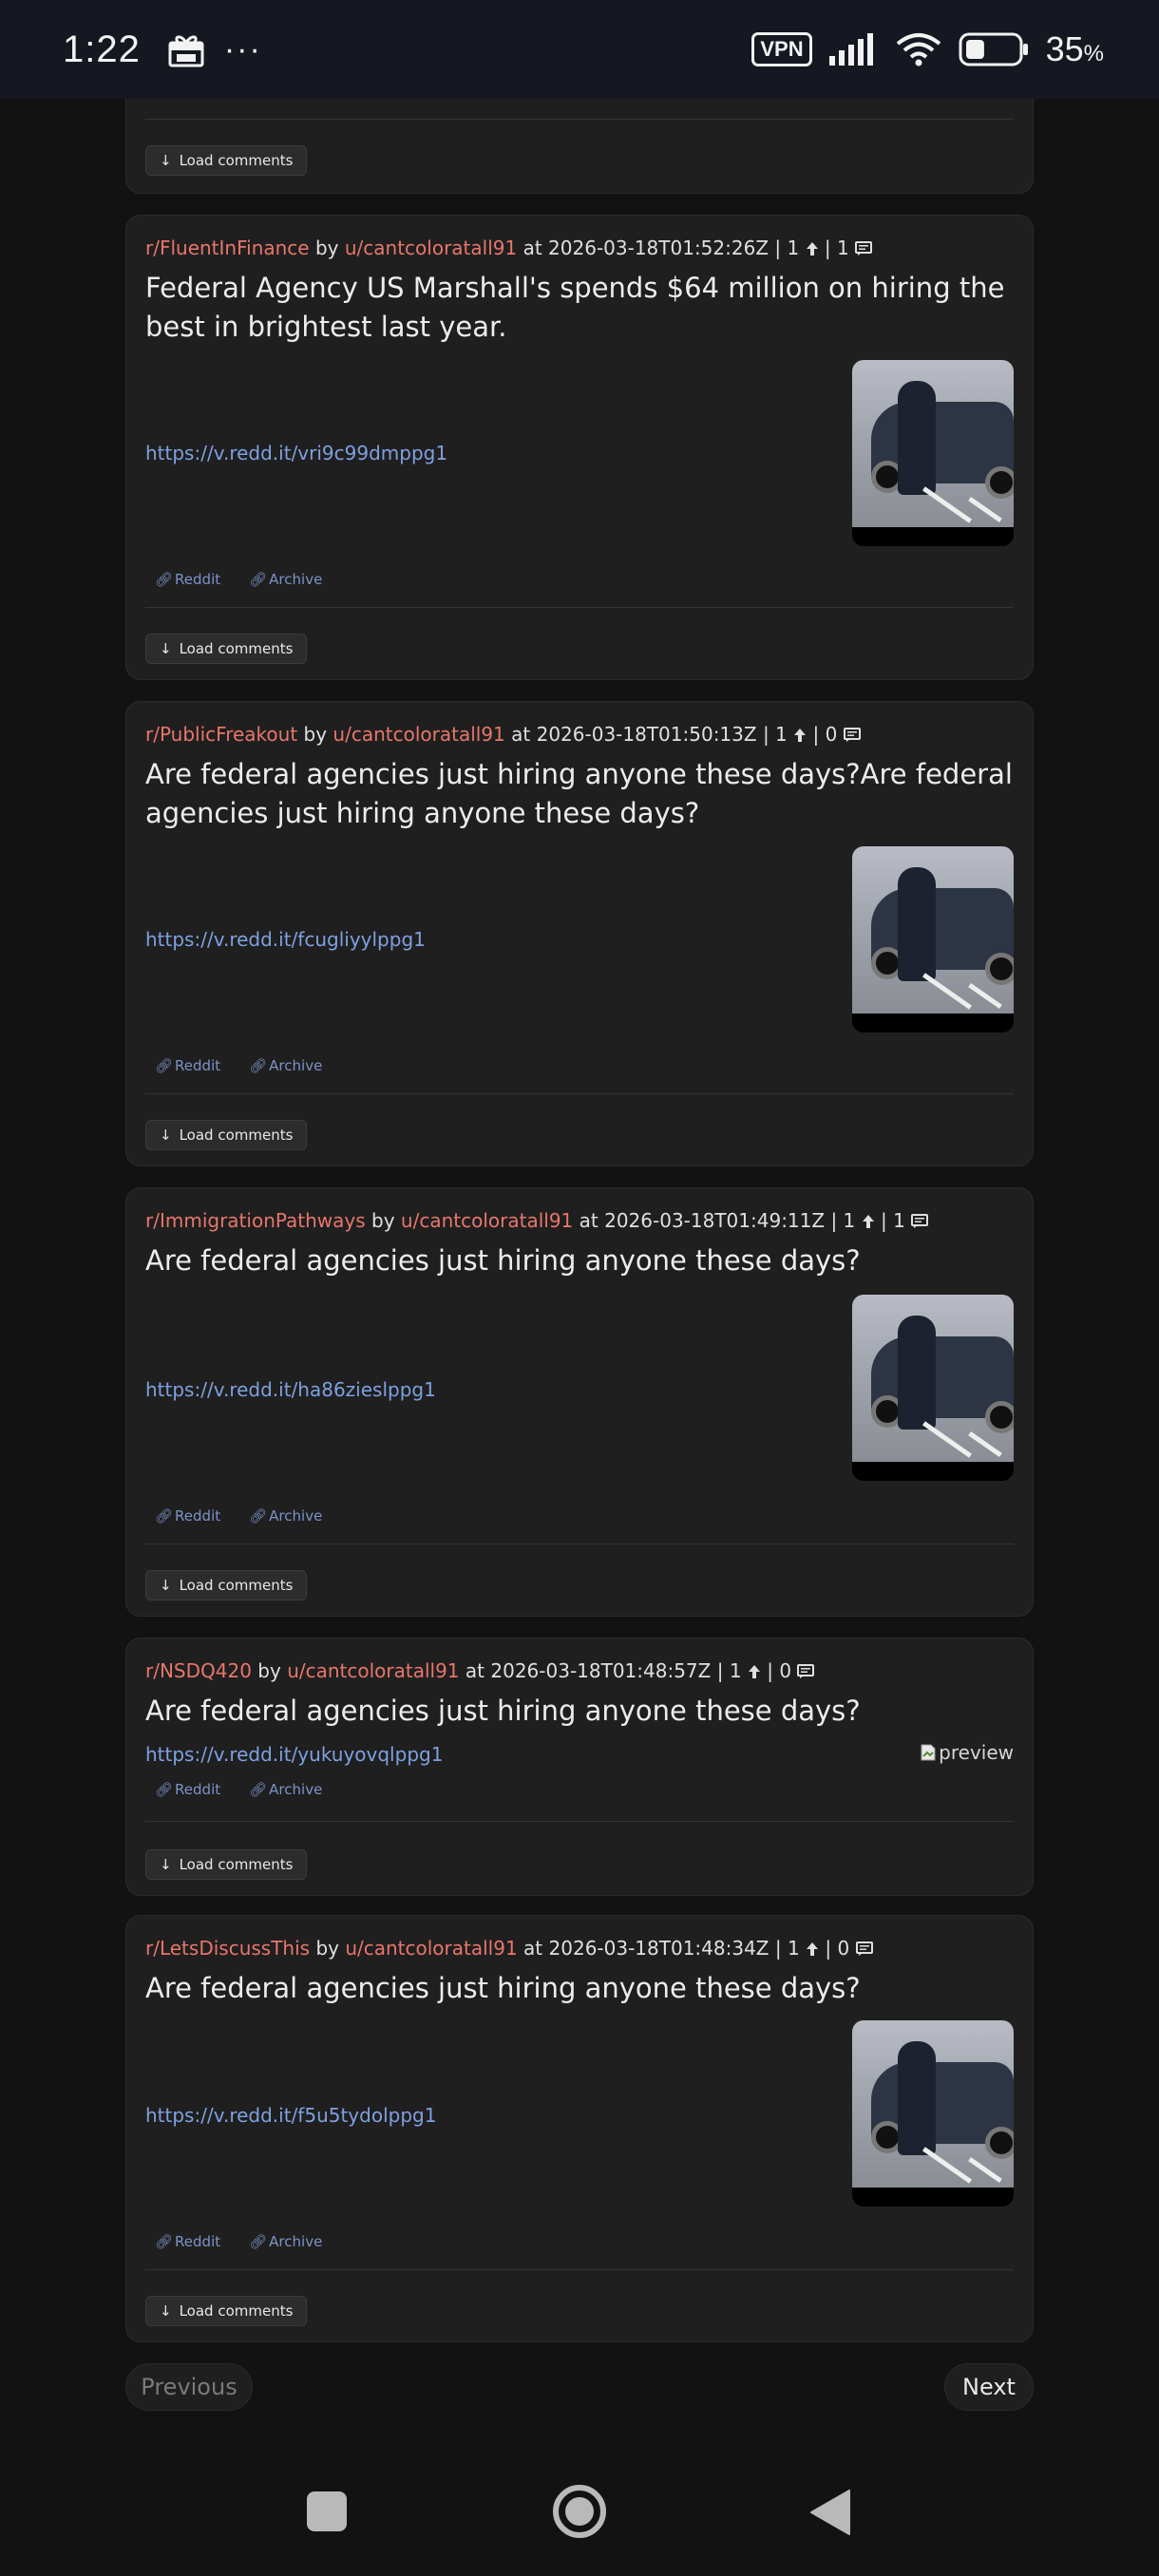 Image resolution: width=1159 pixels, height=2576 pixels. Describe the element at coordinates (221, 734) in the screenshot. I see `subreddit-link: r/PublicFreakout` at that location.